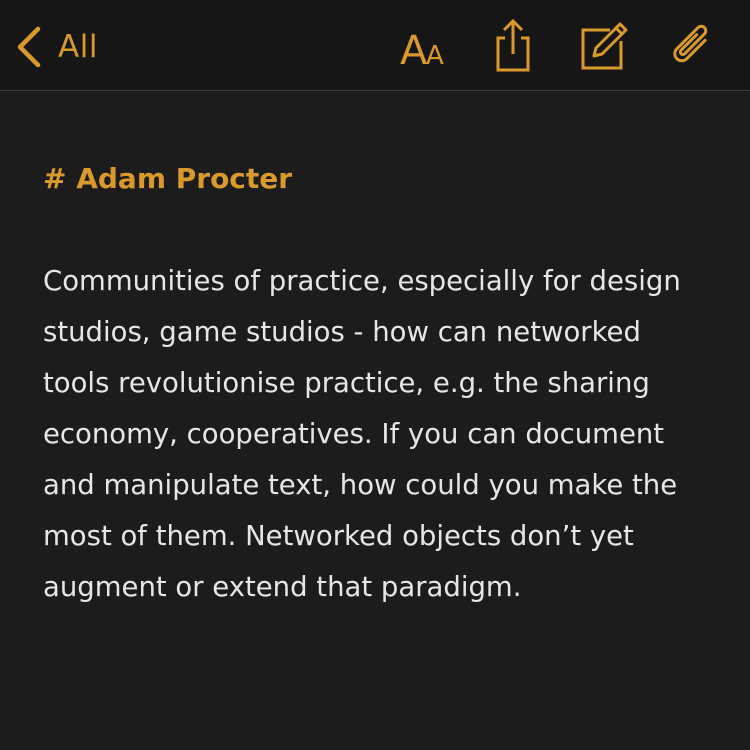  I want to click on share-button, so click(513, 46).